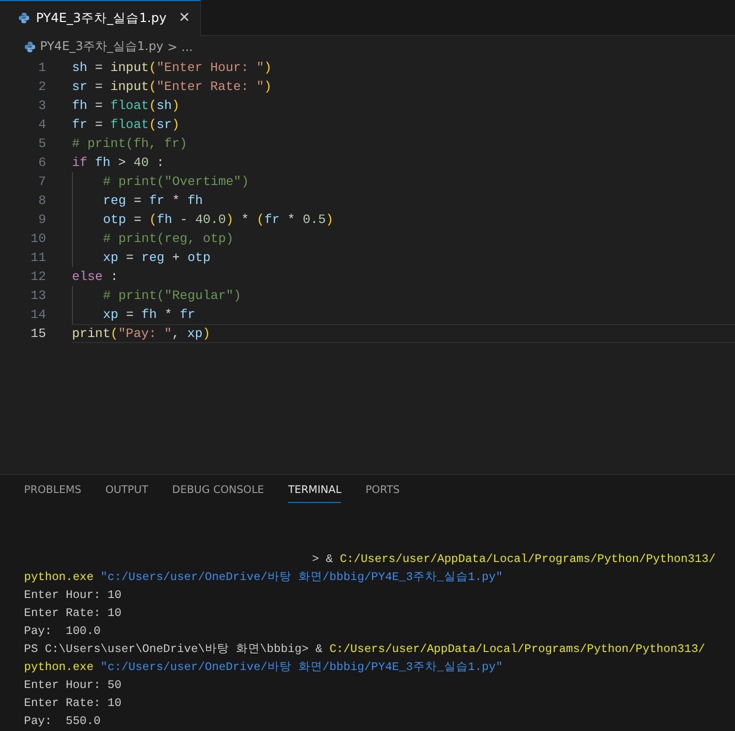 This screenshot has height=731, width=735. Describe the element at coordinates (38, 314) in the screenshot. I see `line-number: 14` at that location.